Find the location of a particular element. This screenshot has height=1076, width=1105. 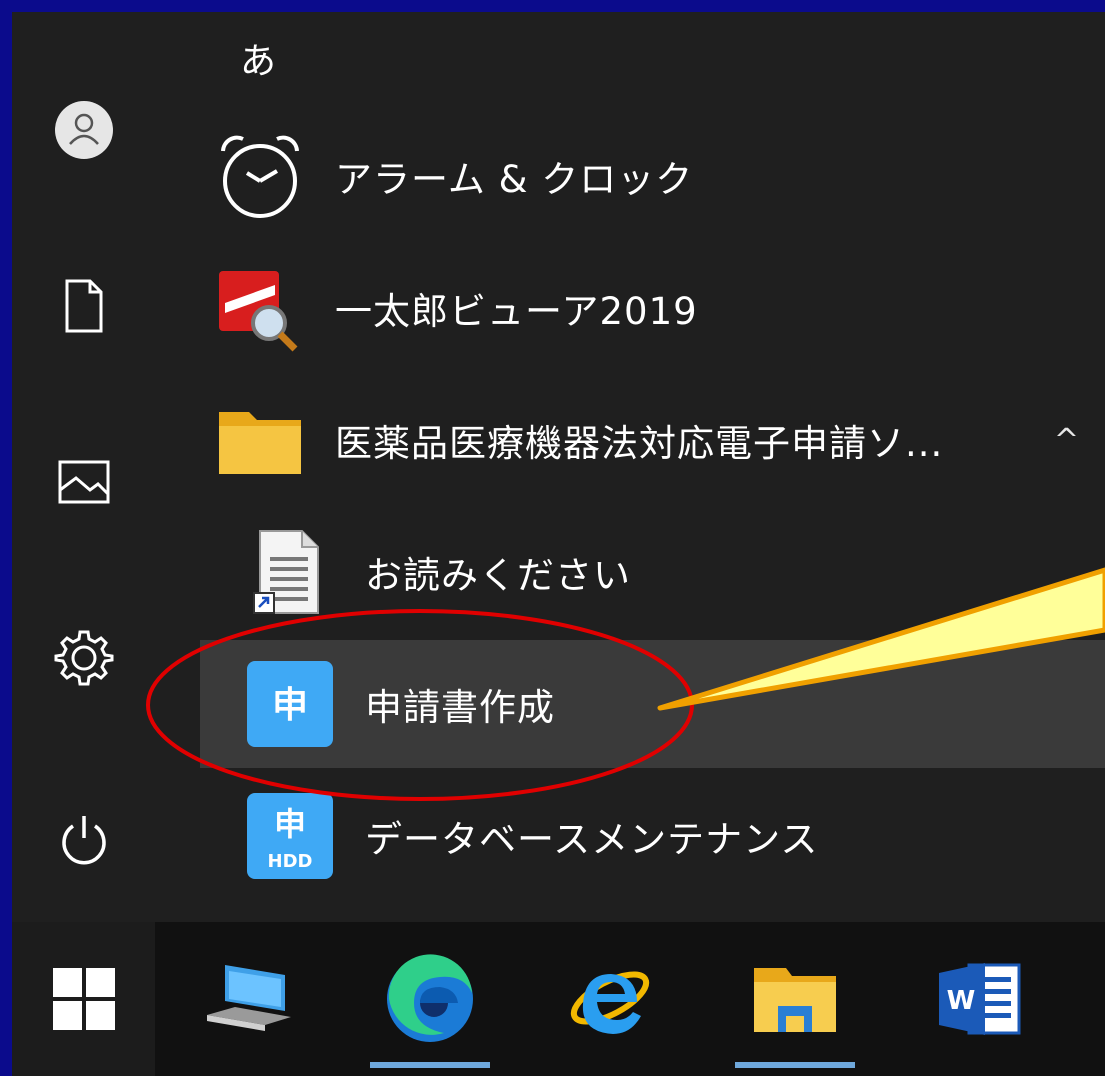

power-button is located at coordinates (83, 840).